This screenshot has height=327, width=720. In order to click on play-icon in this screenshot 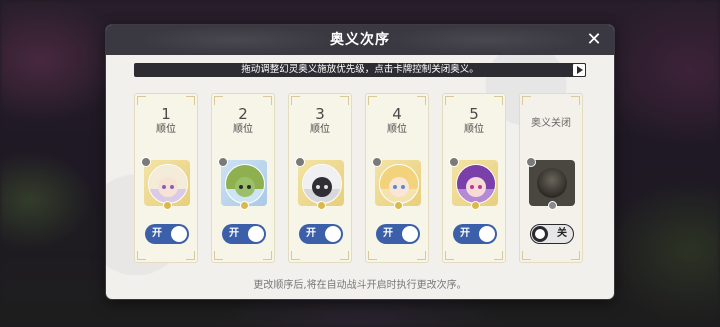, I will do `click(579, 70)`.